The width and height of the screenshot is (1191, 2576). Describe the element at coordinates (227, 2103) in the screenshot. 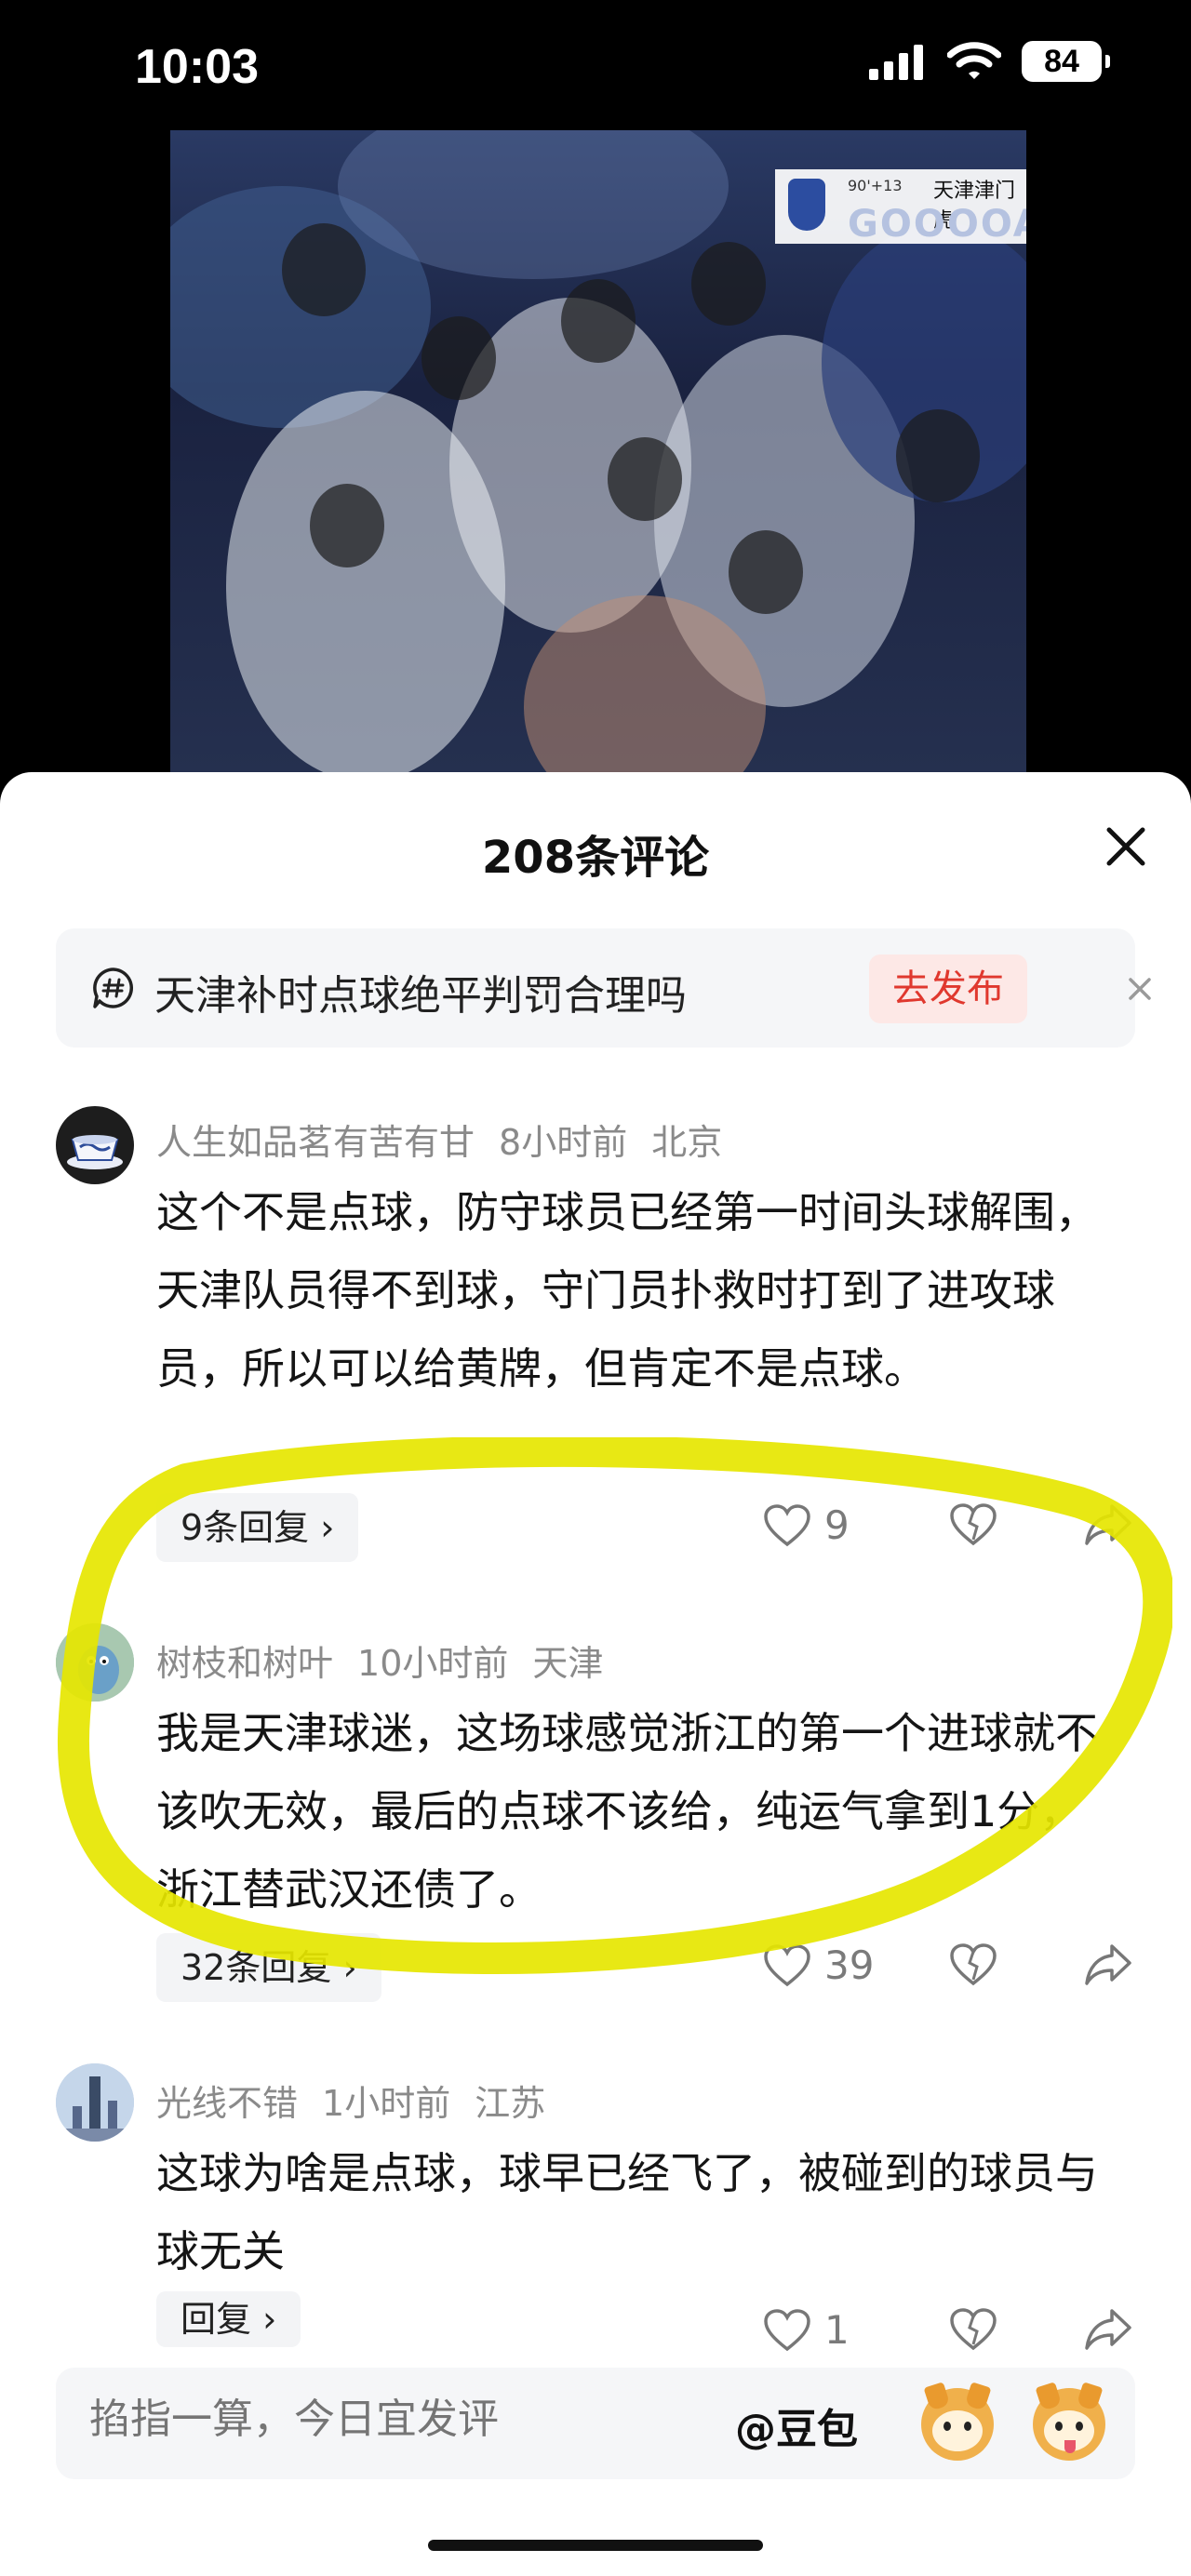

I see `comment-username: 光线不错` at that location.